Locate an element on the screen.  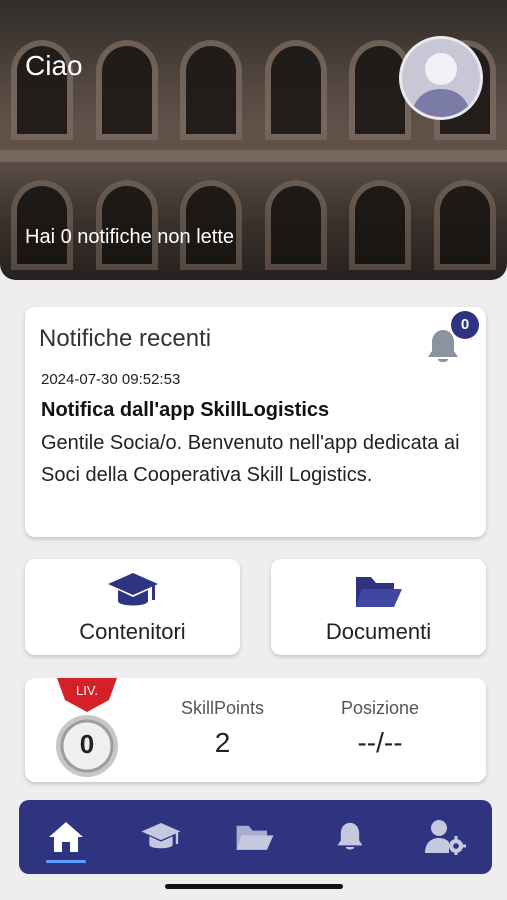
notifications-bell: 0 is located at coordinates (455, 341).